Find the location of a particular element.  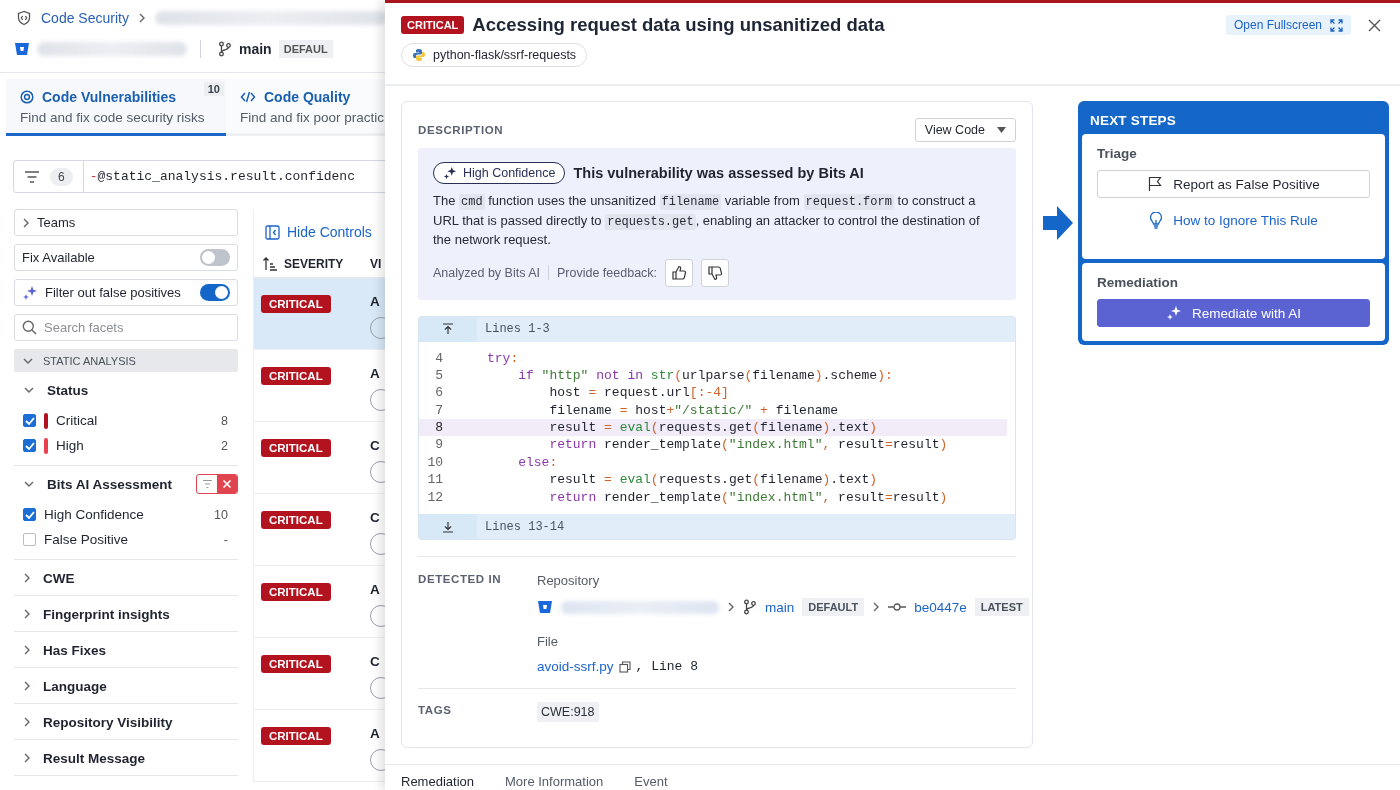

tab-subtitle: Find and fix poor practic is located at coordinates (312, 117).